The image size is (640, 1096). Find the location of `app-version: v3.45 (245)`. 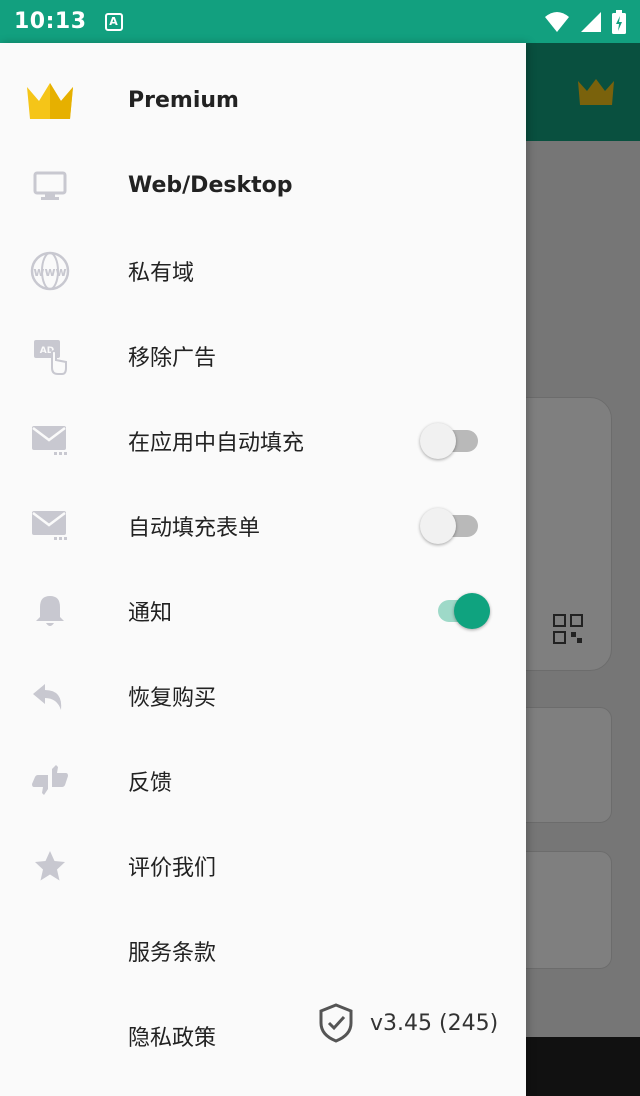

app-version: v3.45 (245) is located at coordinates (408, 1023).